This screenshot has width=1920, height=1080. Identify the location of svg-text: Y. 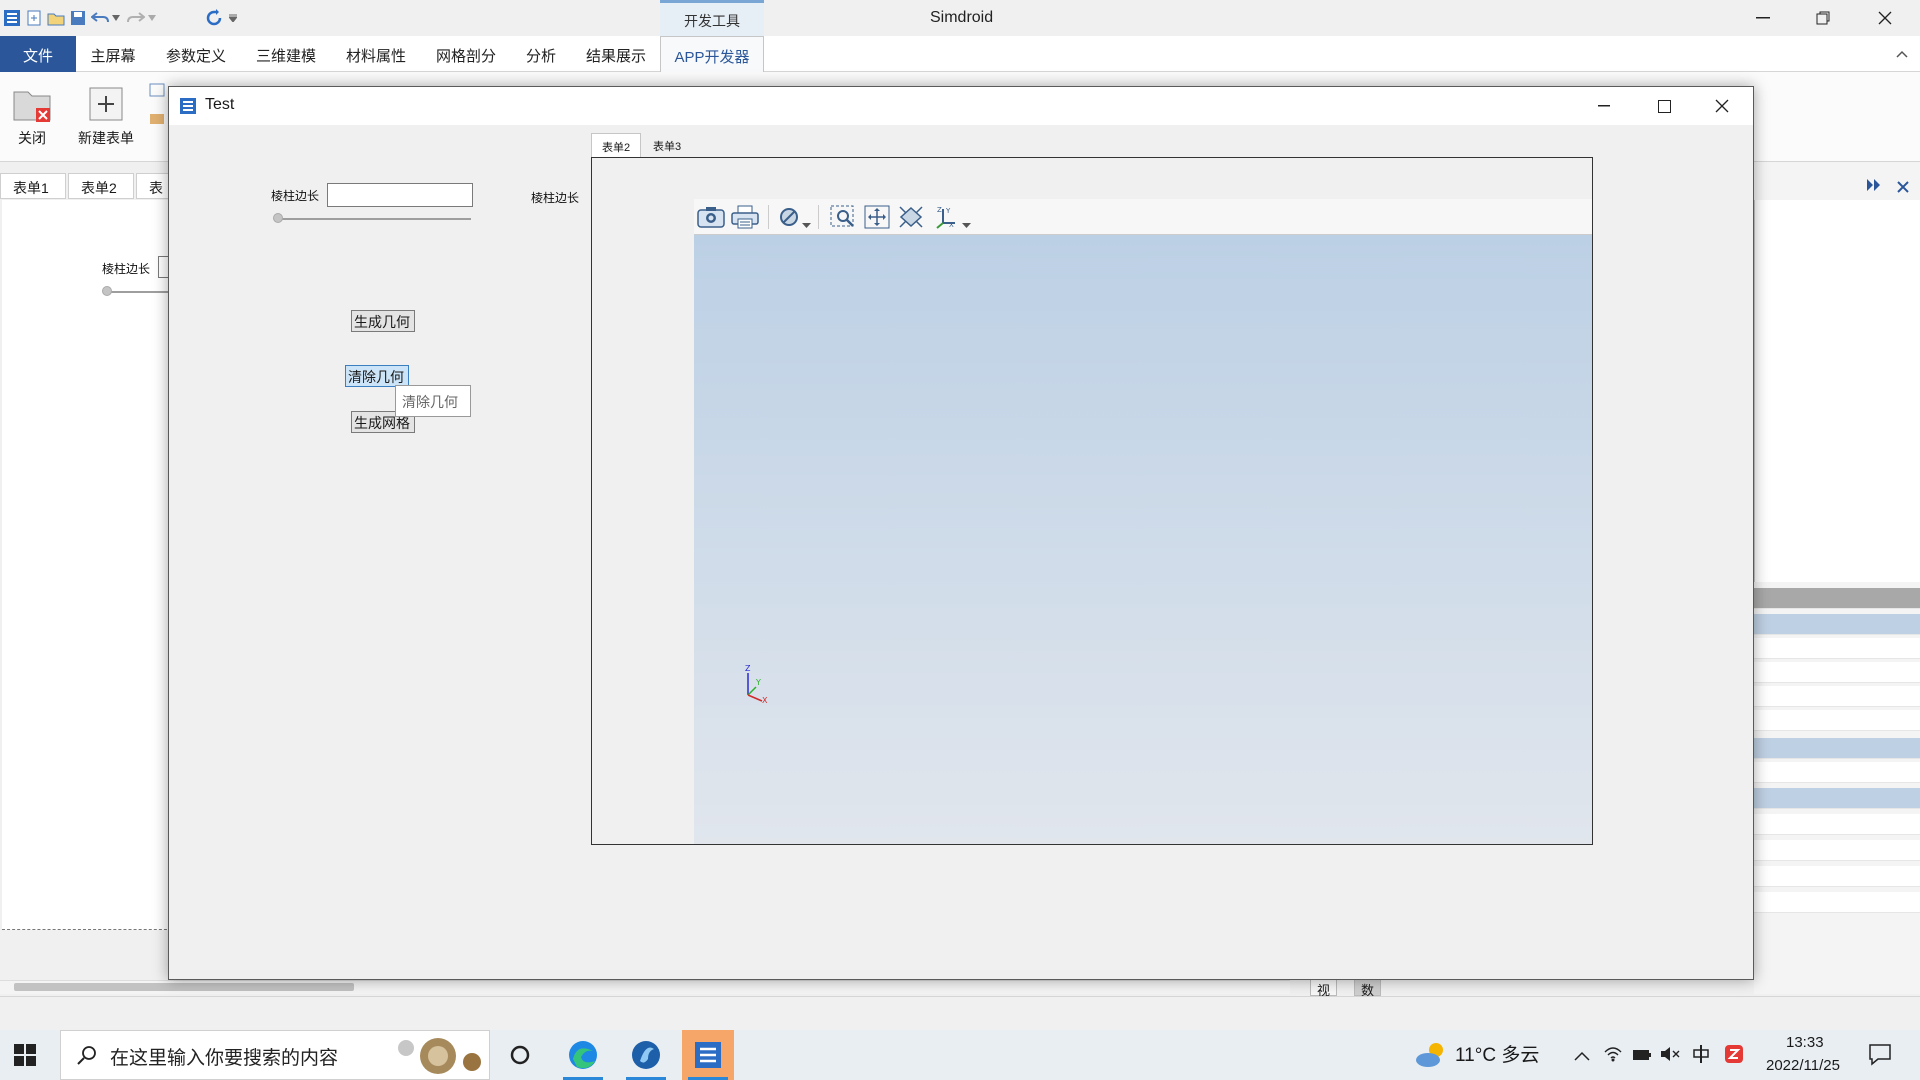
(948, 211).